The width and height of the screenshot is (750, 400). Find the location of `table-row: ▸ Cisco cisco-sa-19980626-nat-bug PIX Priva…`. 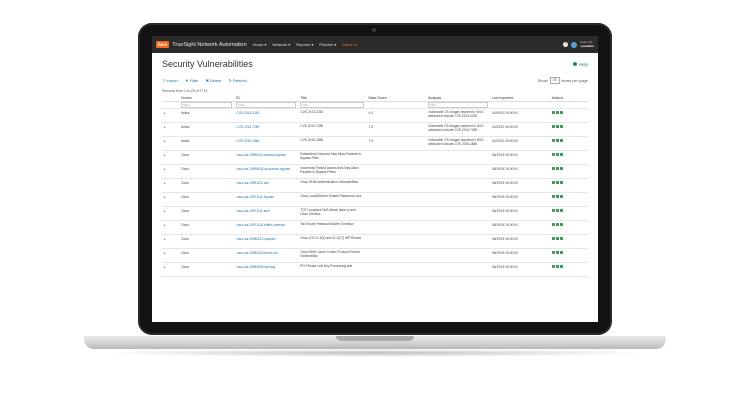

table-row: ▸ Cisco cisco-sa-19980626-nat-bug PIX Priva… is located at coordinates (375, 269).